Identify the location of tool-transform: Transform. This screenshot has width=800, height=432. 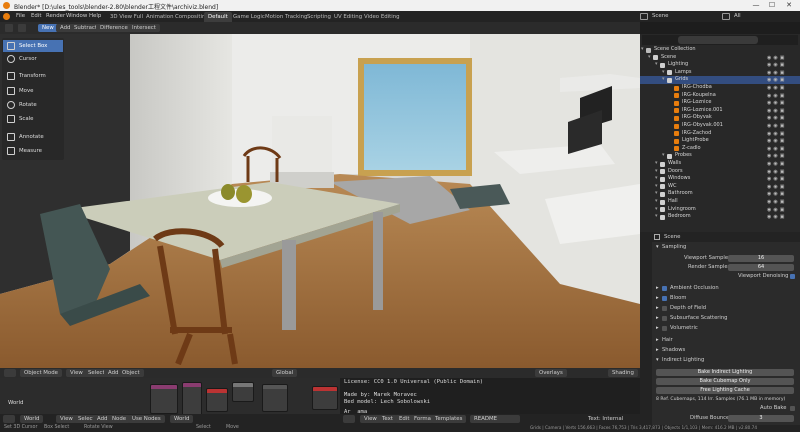
(33, 76).